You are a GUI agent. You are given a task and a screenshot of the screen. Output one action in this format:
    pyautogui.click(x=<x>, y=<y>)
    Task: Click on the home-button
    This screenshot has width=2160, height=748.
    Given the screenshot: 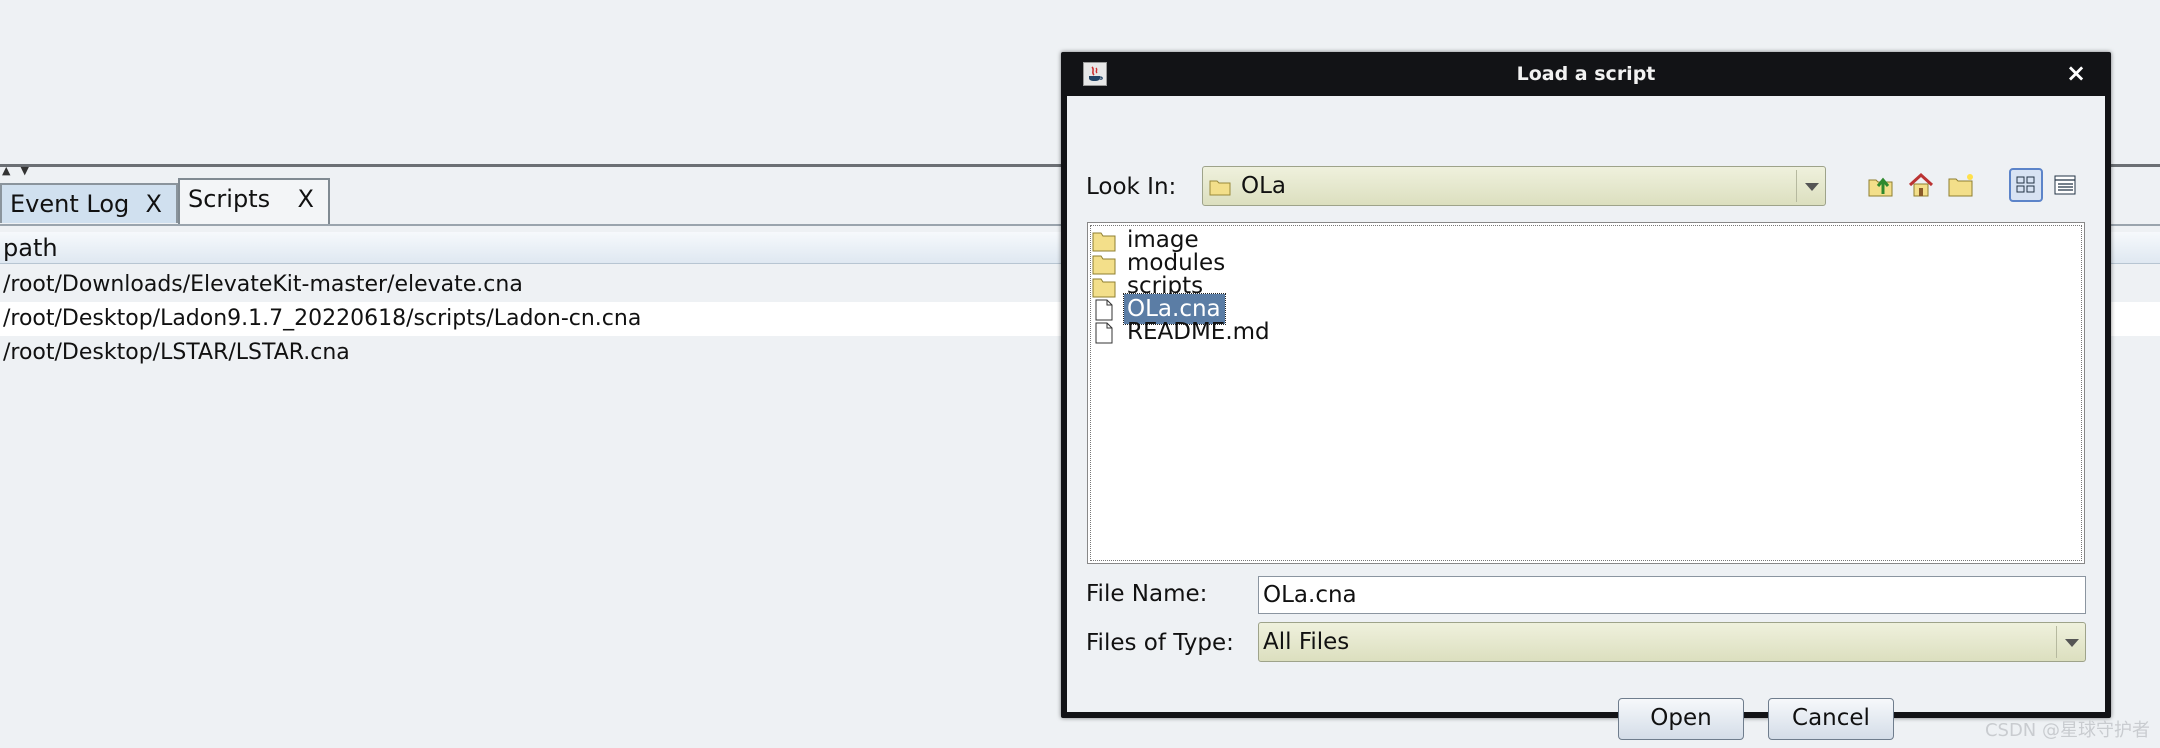 What is the action you would take?
    pyautogui.click(x=1921, y=185)
    